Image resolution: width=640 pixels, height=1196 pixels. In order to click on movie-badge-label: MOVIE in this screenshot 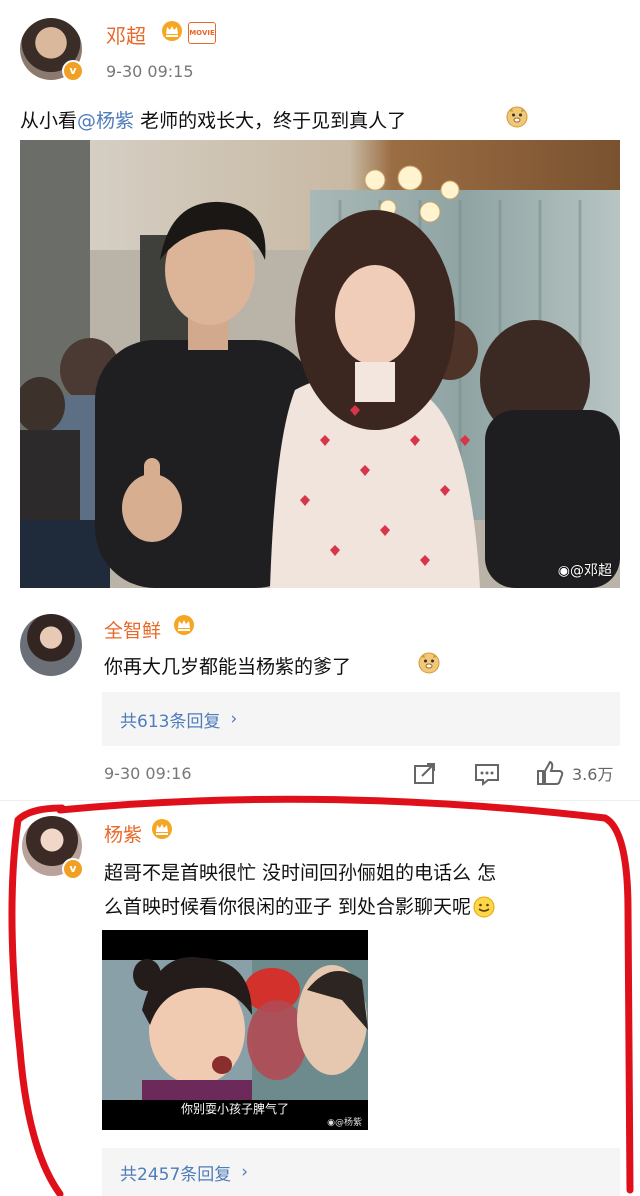, I will do `click(202, 33)`.